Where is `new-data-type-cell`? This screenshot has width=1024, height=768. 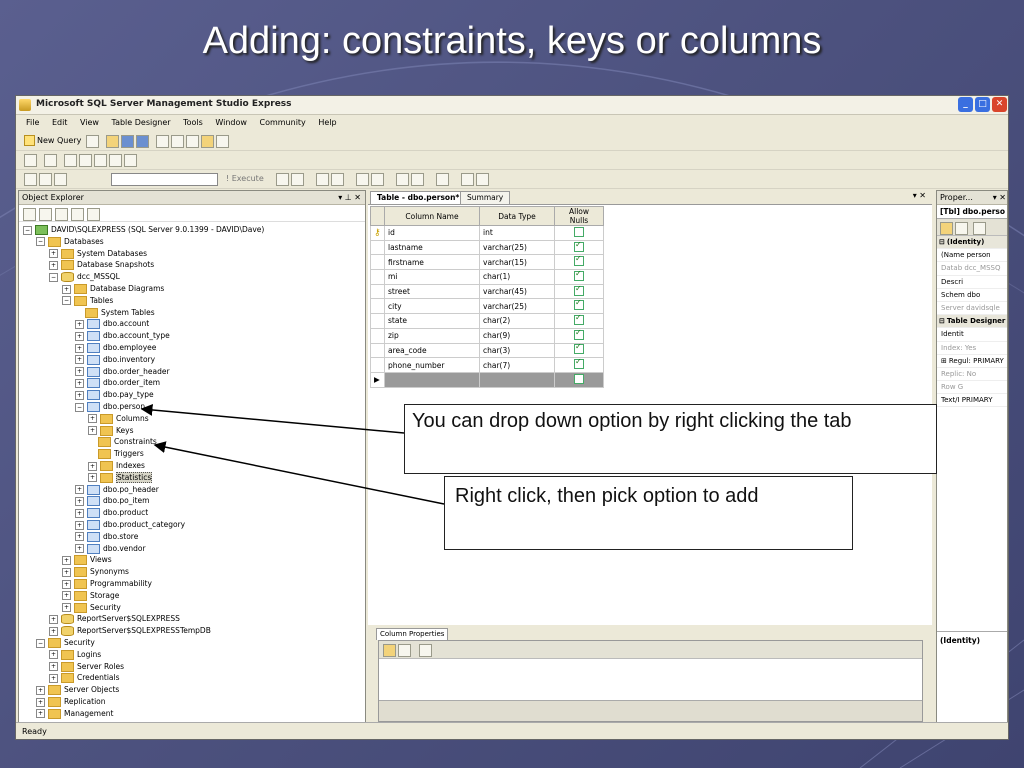 new-data-type-cell is located at coordinates (517, 379).